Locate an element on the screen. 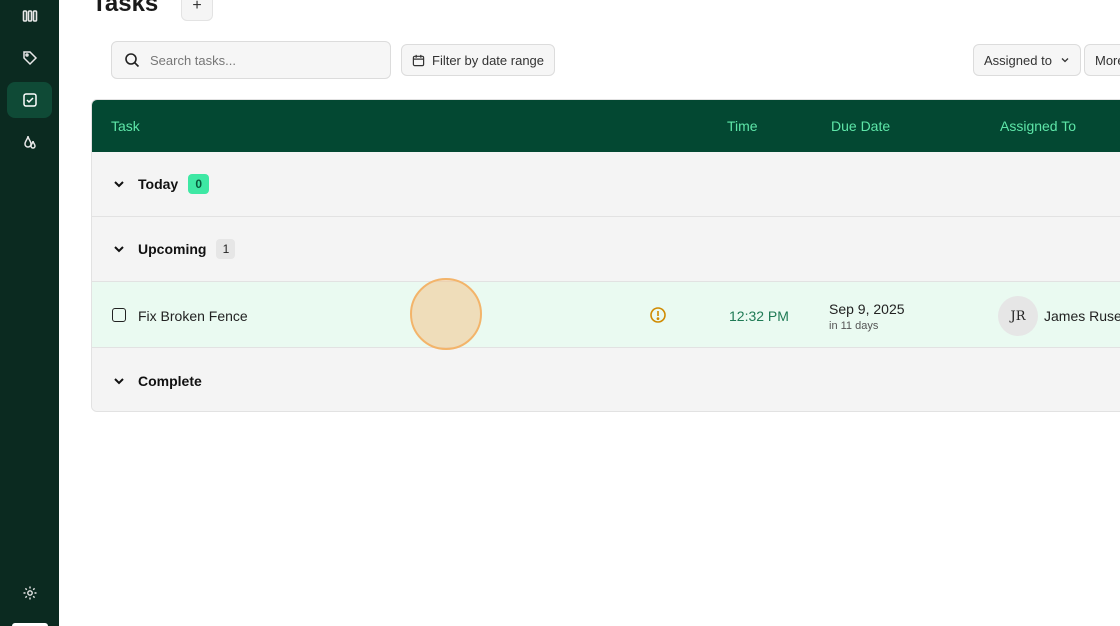 This screenshot has width=1120, height=626. group-label-upcoming: Upcoming is located at coordinates (172, 249).